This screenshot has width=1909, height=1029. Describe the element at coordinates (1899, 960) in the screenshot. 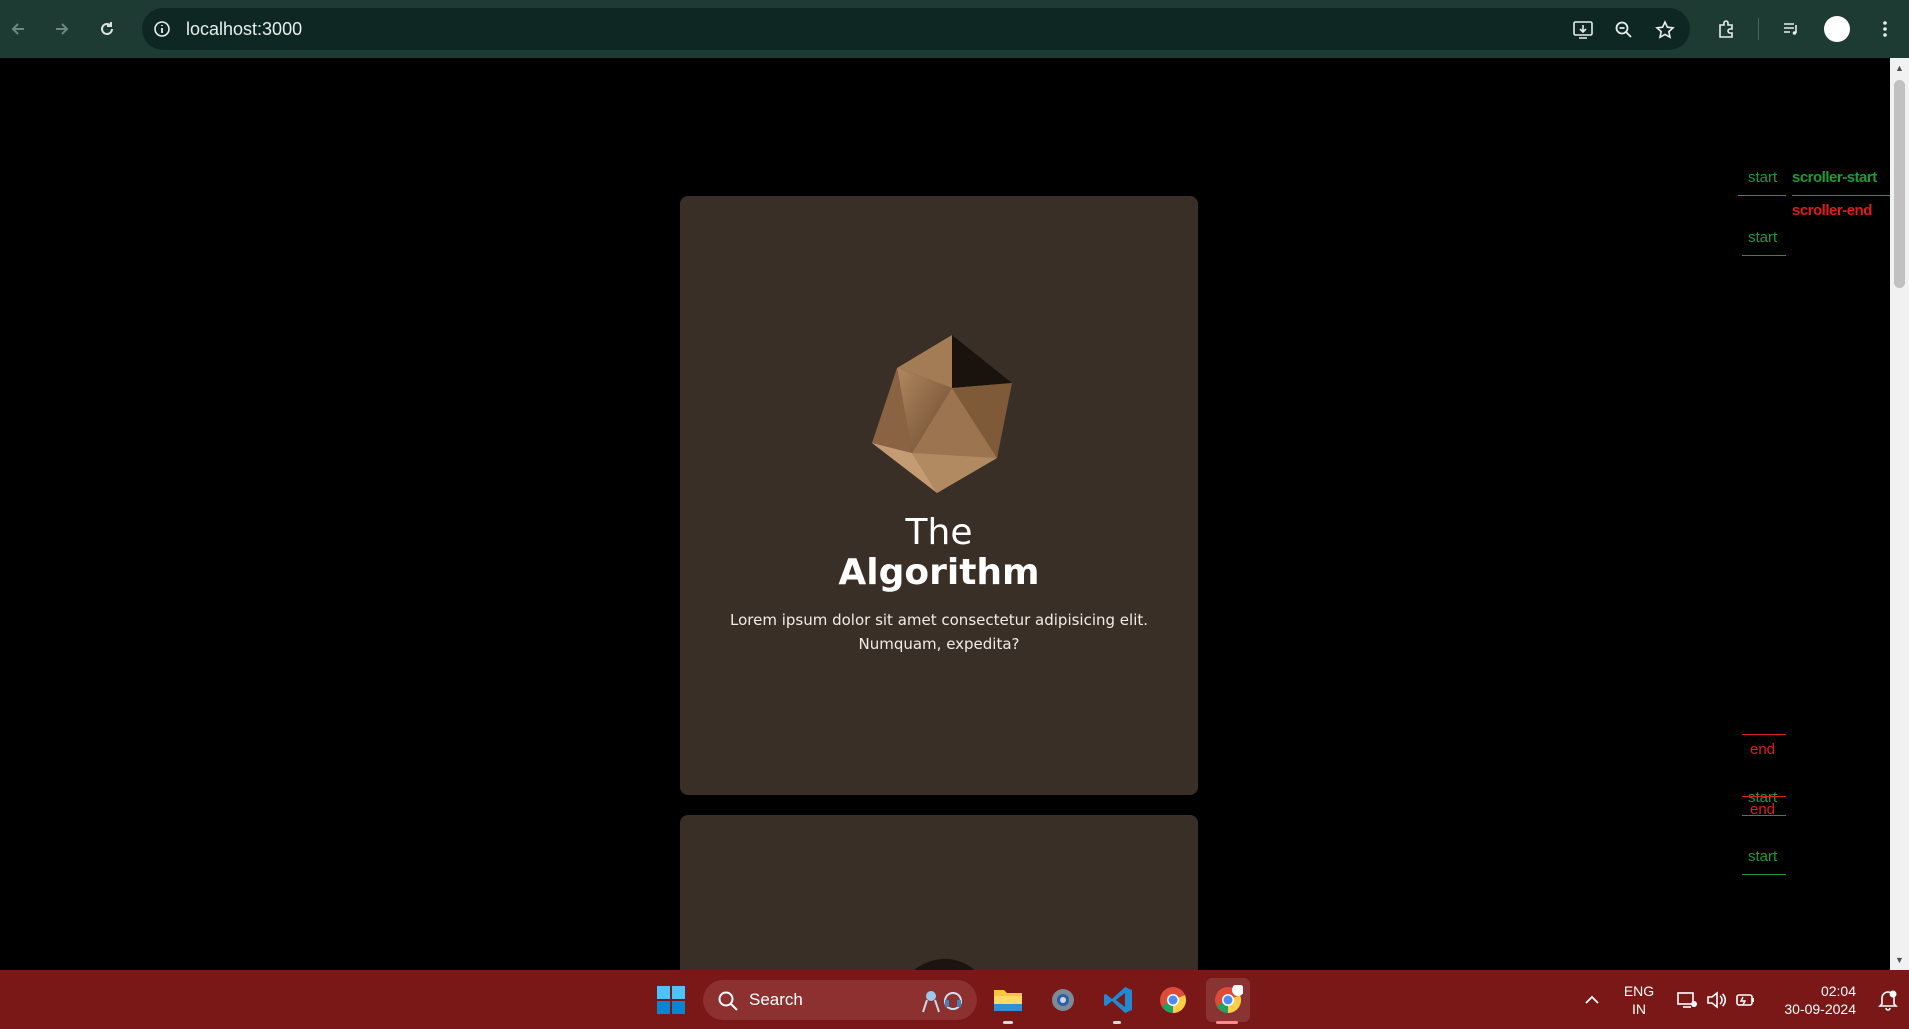

I see `scroll-down-arrow-icon: ▼` at that location.